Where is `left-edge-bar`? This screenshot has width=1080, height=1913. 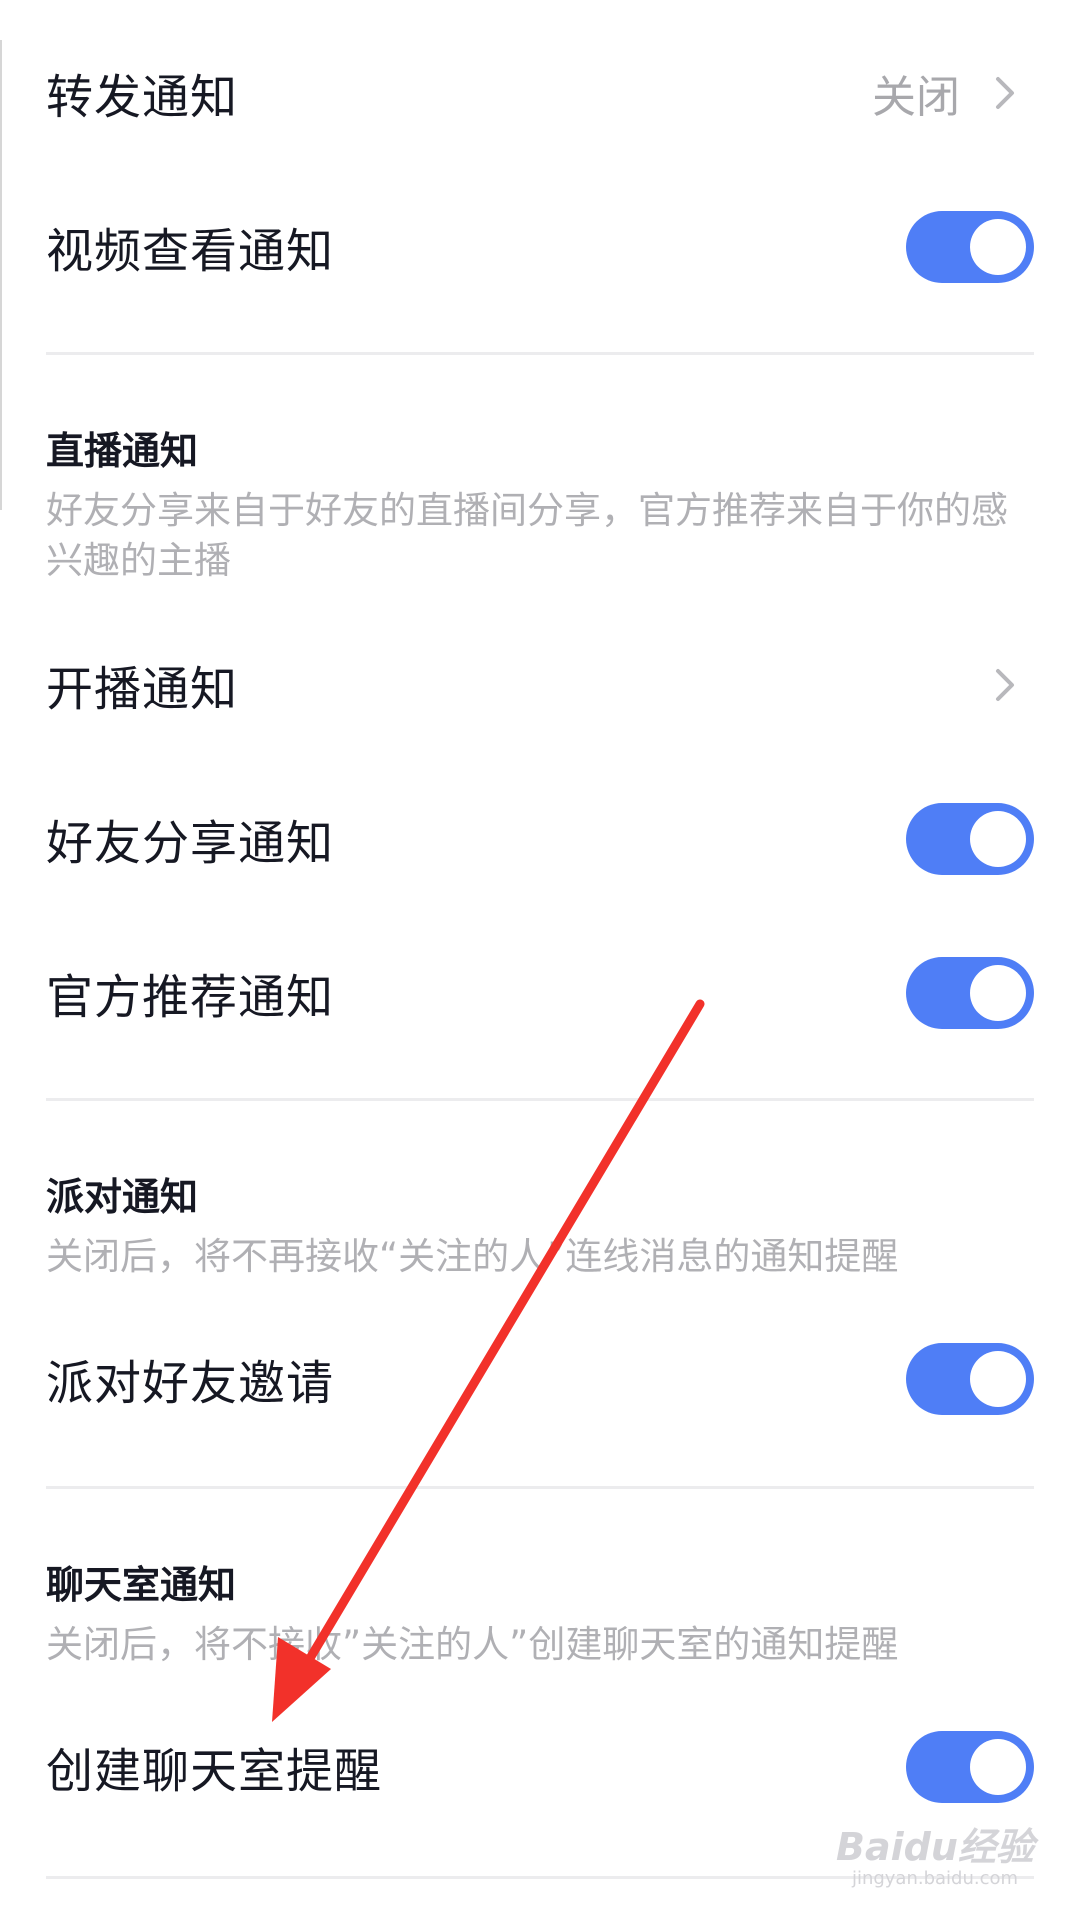 left-edge-bar is located at coordinates (1, 275).